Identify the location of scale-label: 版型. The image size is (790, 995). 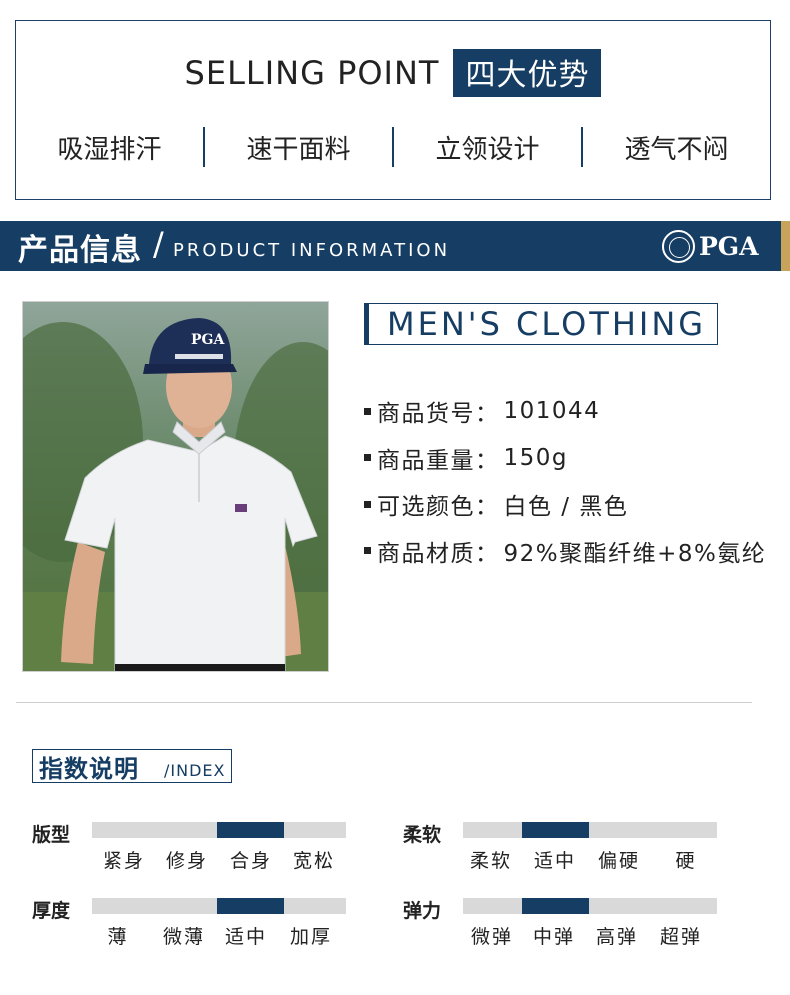
(51, 835).